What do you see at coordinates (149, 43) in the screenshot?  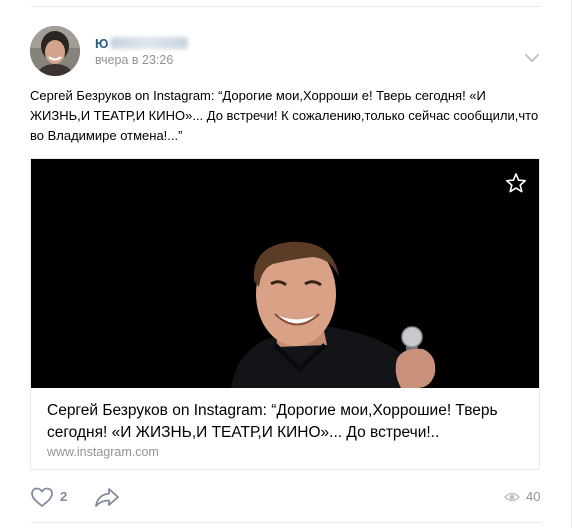 I see `author-name-blurred` at bounding box center [149, 43].